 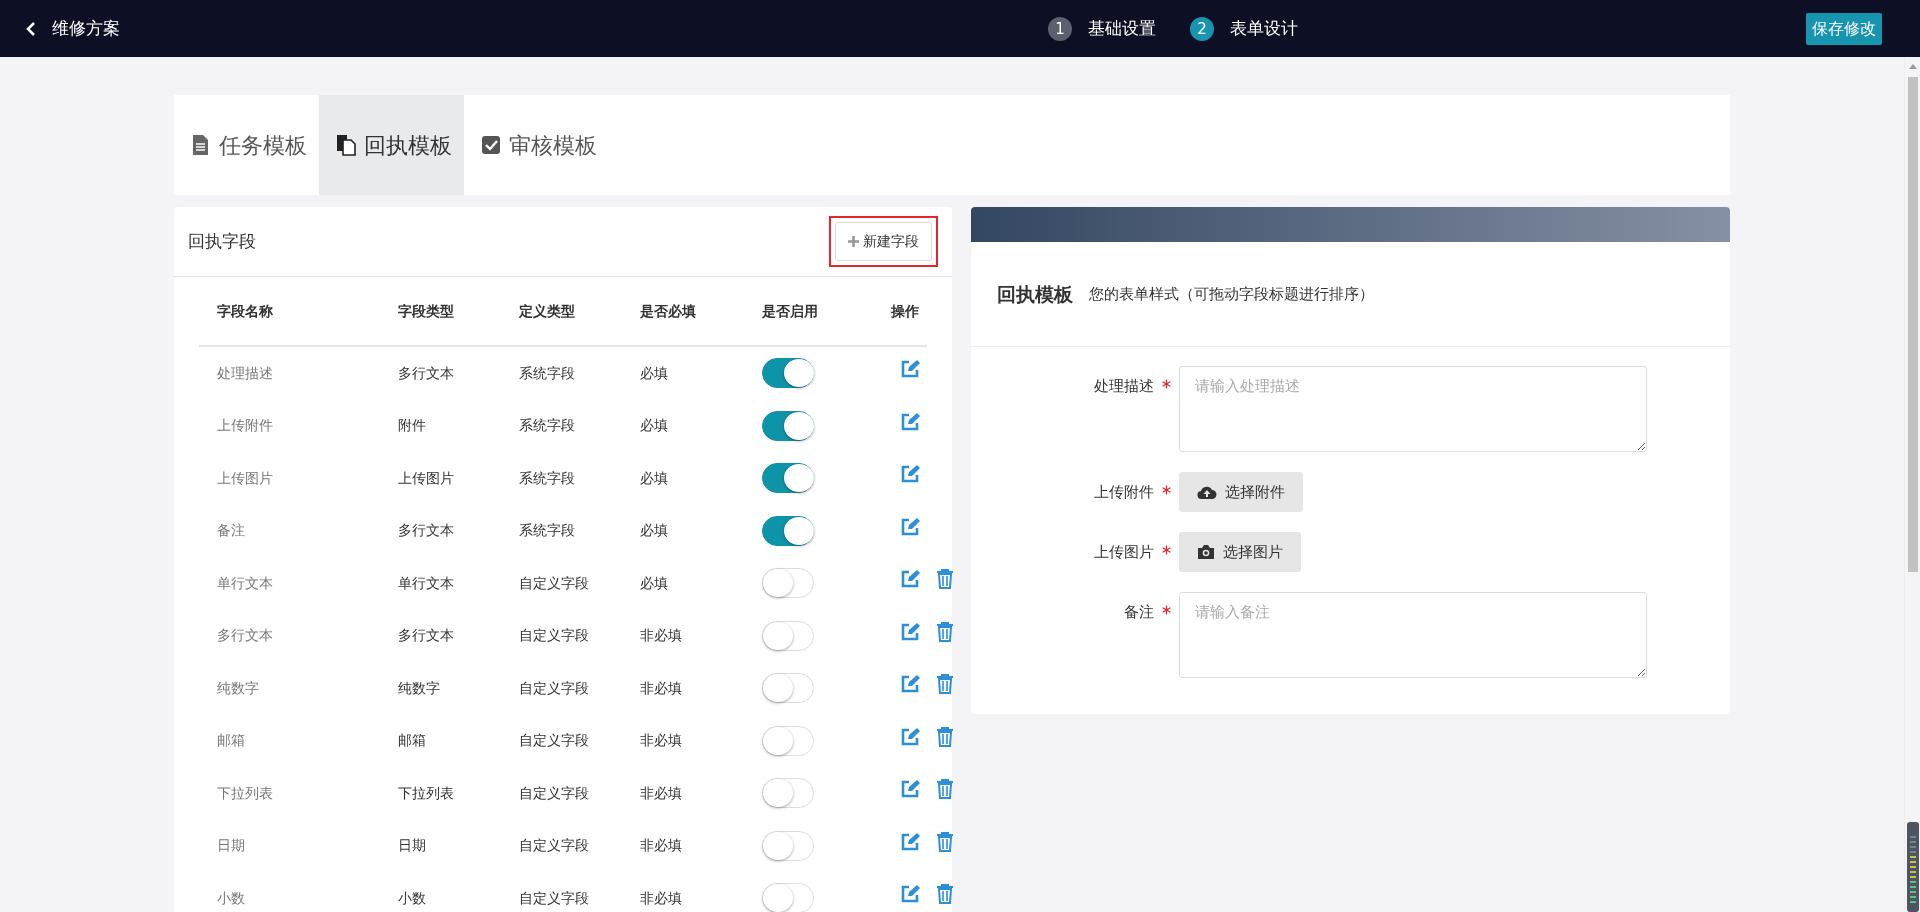 I want to click on plus-icon, so click(x=853, y=241).